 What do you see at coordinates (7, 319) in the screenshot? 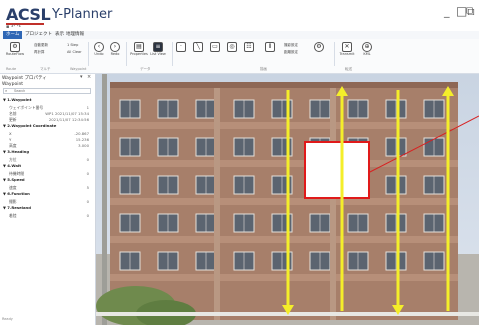
I see `panel-status: Ready` at bounding box center [7, 319].